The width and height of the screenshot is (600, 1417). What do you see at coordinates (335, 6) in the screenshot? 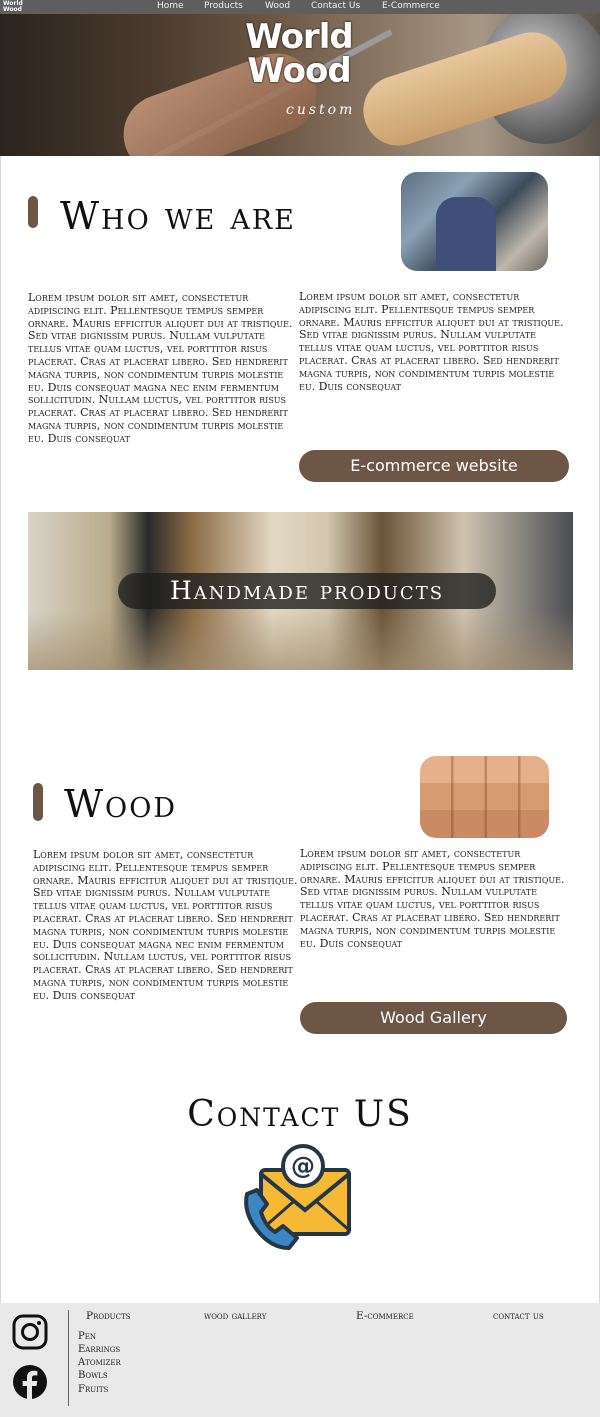
I see `nav-contact-us: Contact Us` at bounding box center [335, 6].